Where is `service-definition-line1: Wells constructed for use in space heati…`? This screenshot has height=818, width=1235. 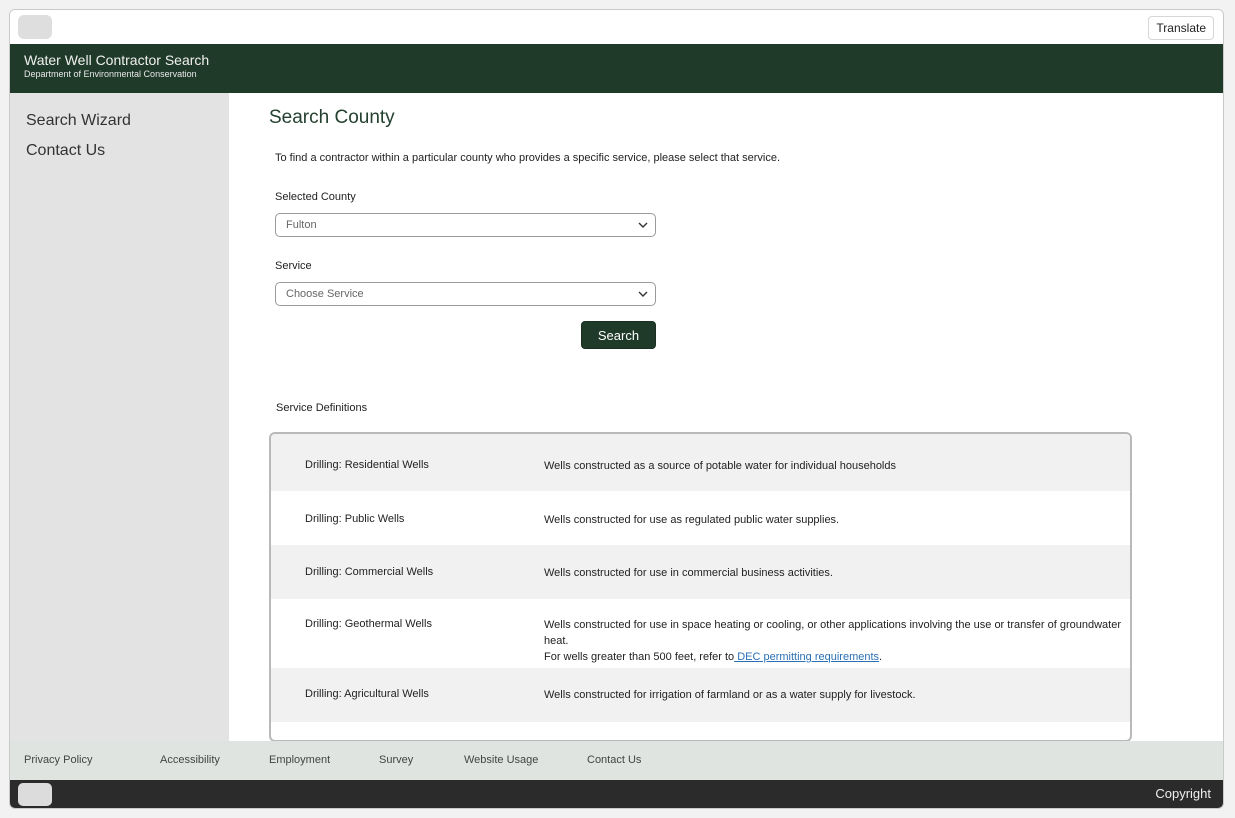
service-definition-line1: Wells constructed for use in space heati… is located at coordinates (833, 633).